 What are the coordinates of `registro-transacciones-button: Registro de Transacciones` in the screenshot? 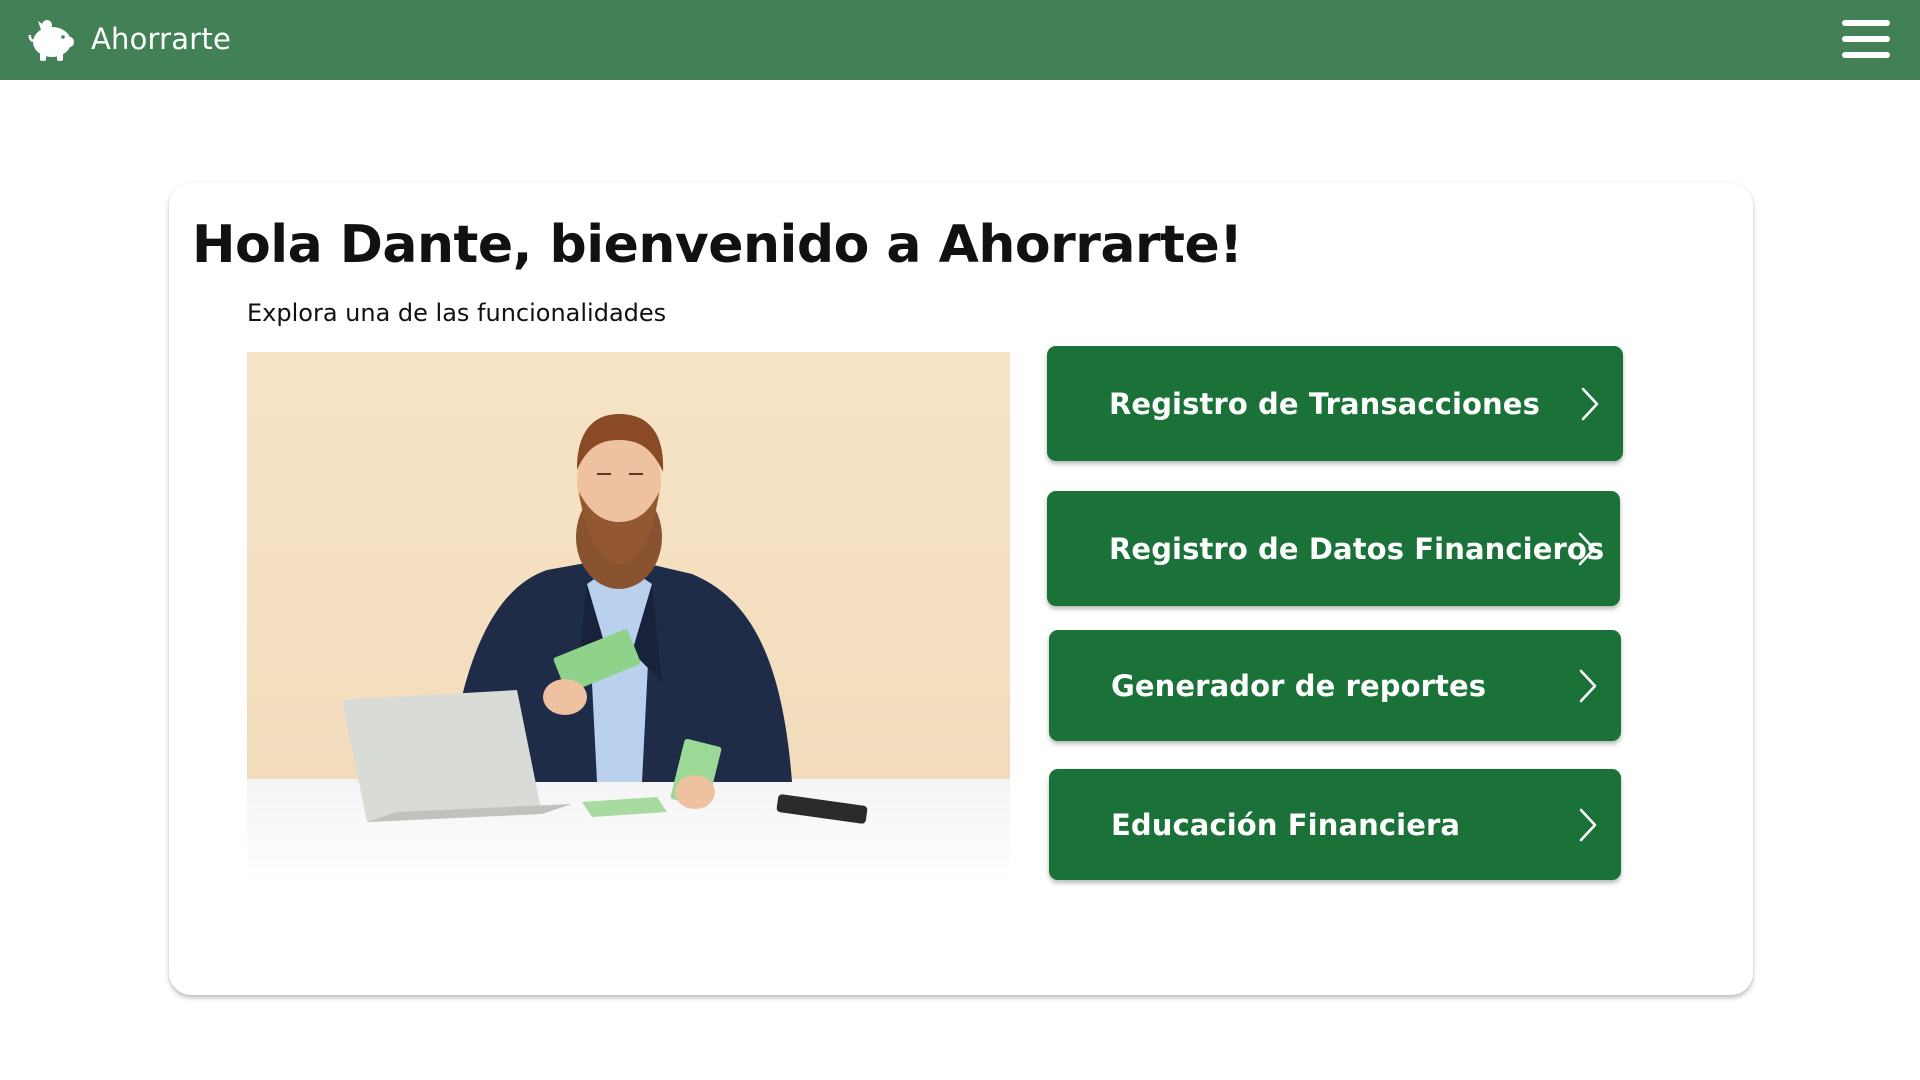 It's located at (1335, 403).